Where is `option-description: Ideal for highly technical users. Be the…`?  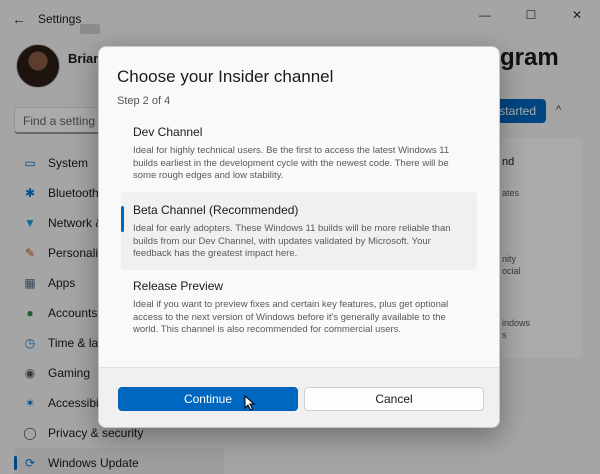 option-description: Ideal for highly technical users. Be the… is located at coordinates (291, 163).